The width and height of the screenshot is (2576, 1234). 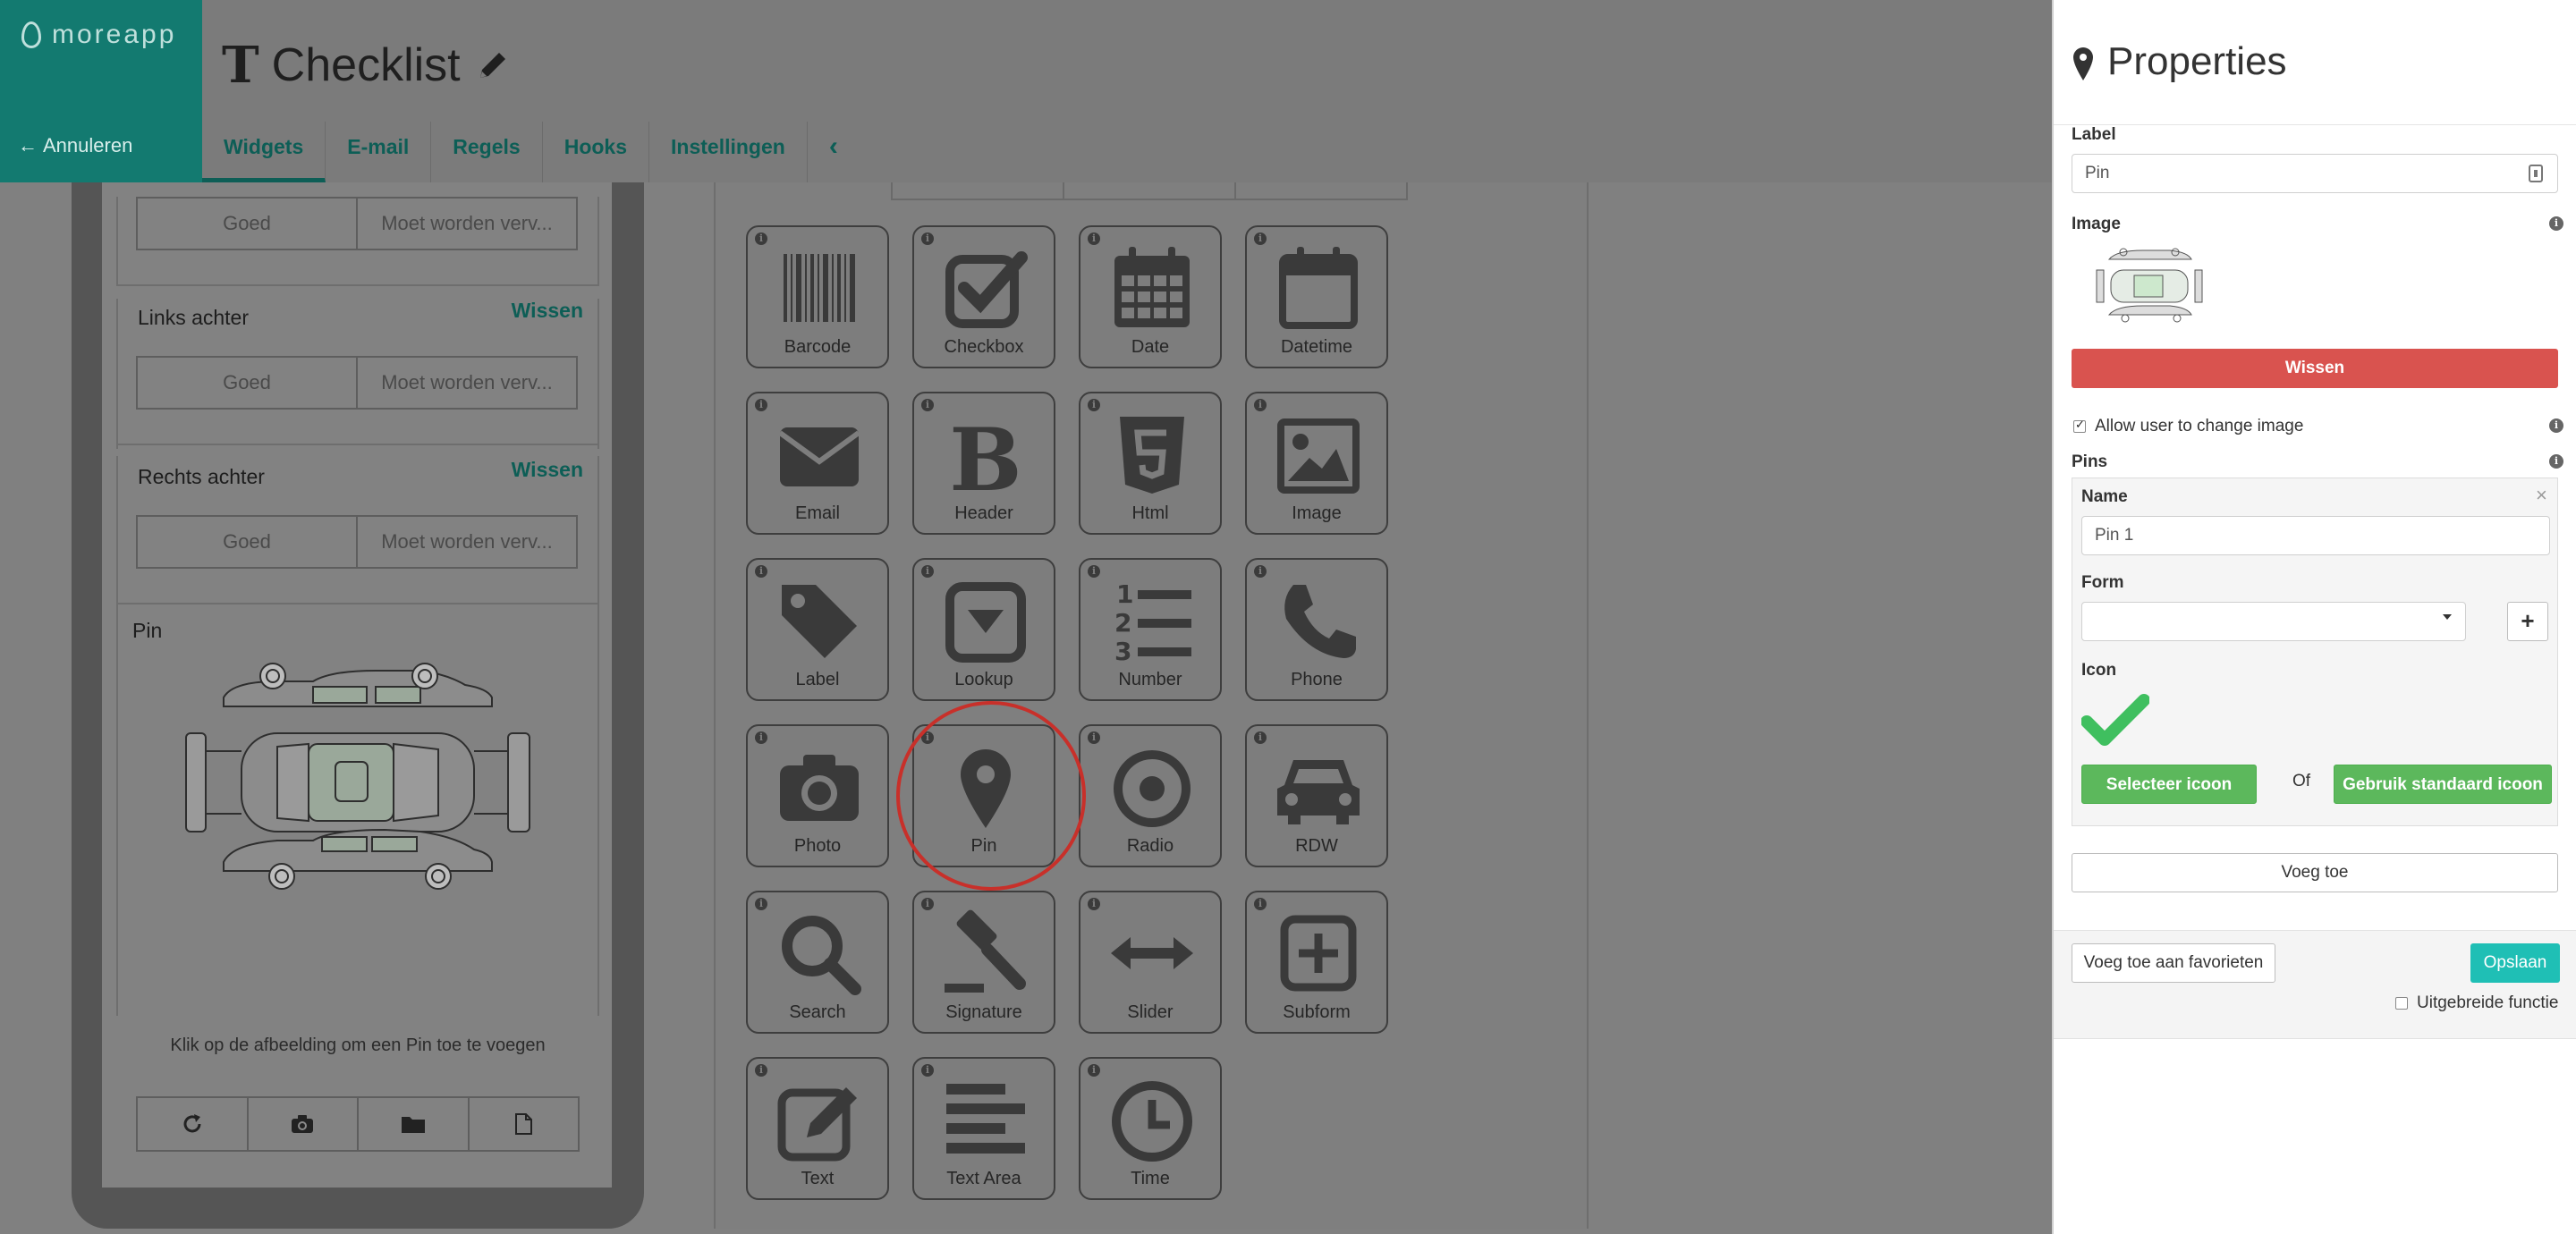 I want to click on form-select, so click(x=2273, y=621).